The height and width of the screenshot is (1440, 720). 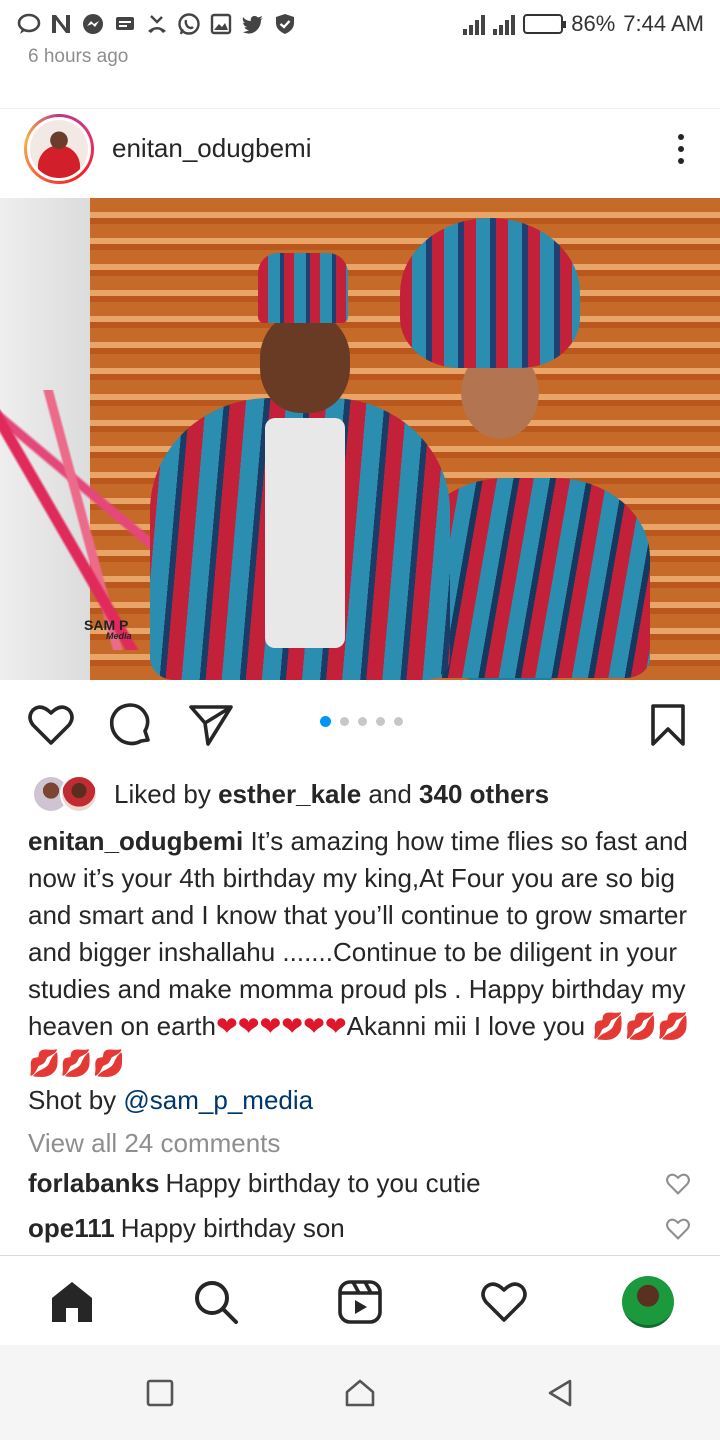 I want to click on twitter-icon, so click(x=253, y=24).